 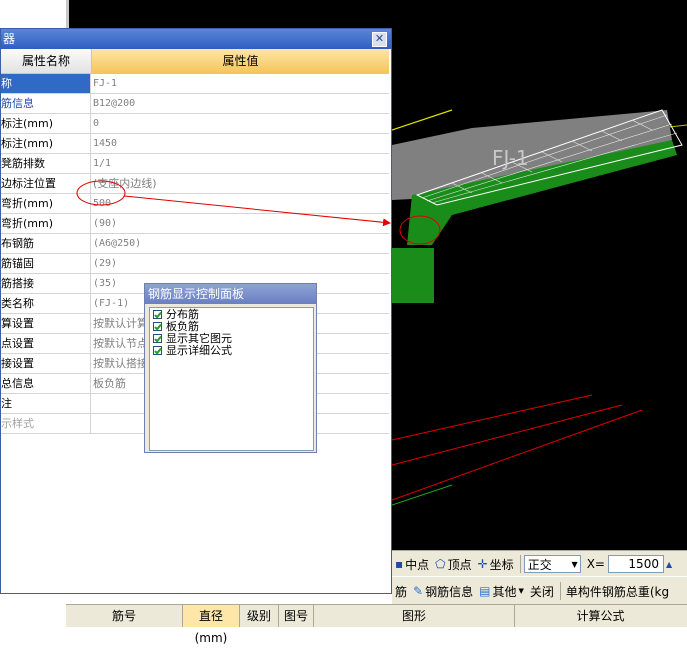 What do you see at coordinates (182, 326) in the screenshot?
I see `option-label: 板负筋` at bounding box center [182, 326].